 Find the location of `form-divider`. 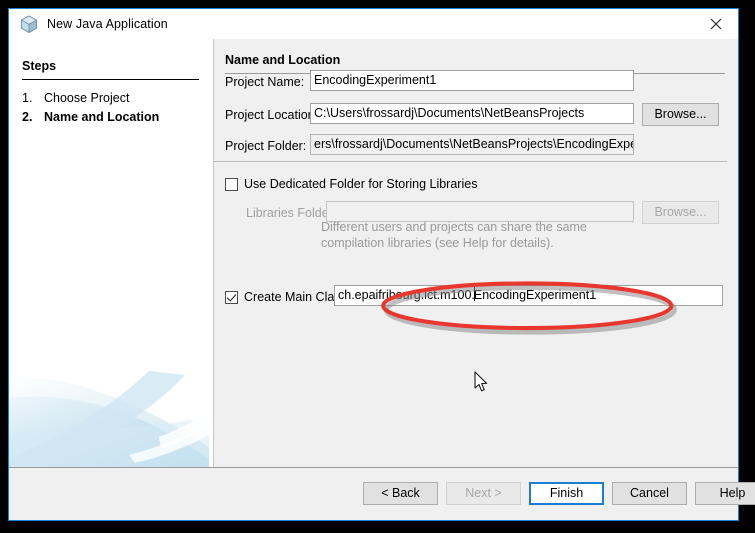

form-divider is located at coordinates (470, 161).